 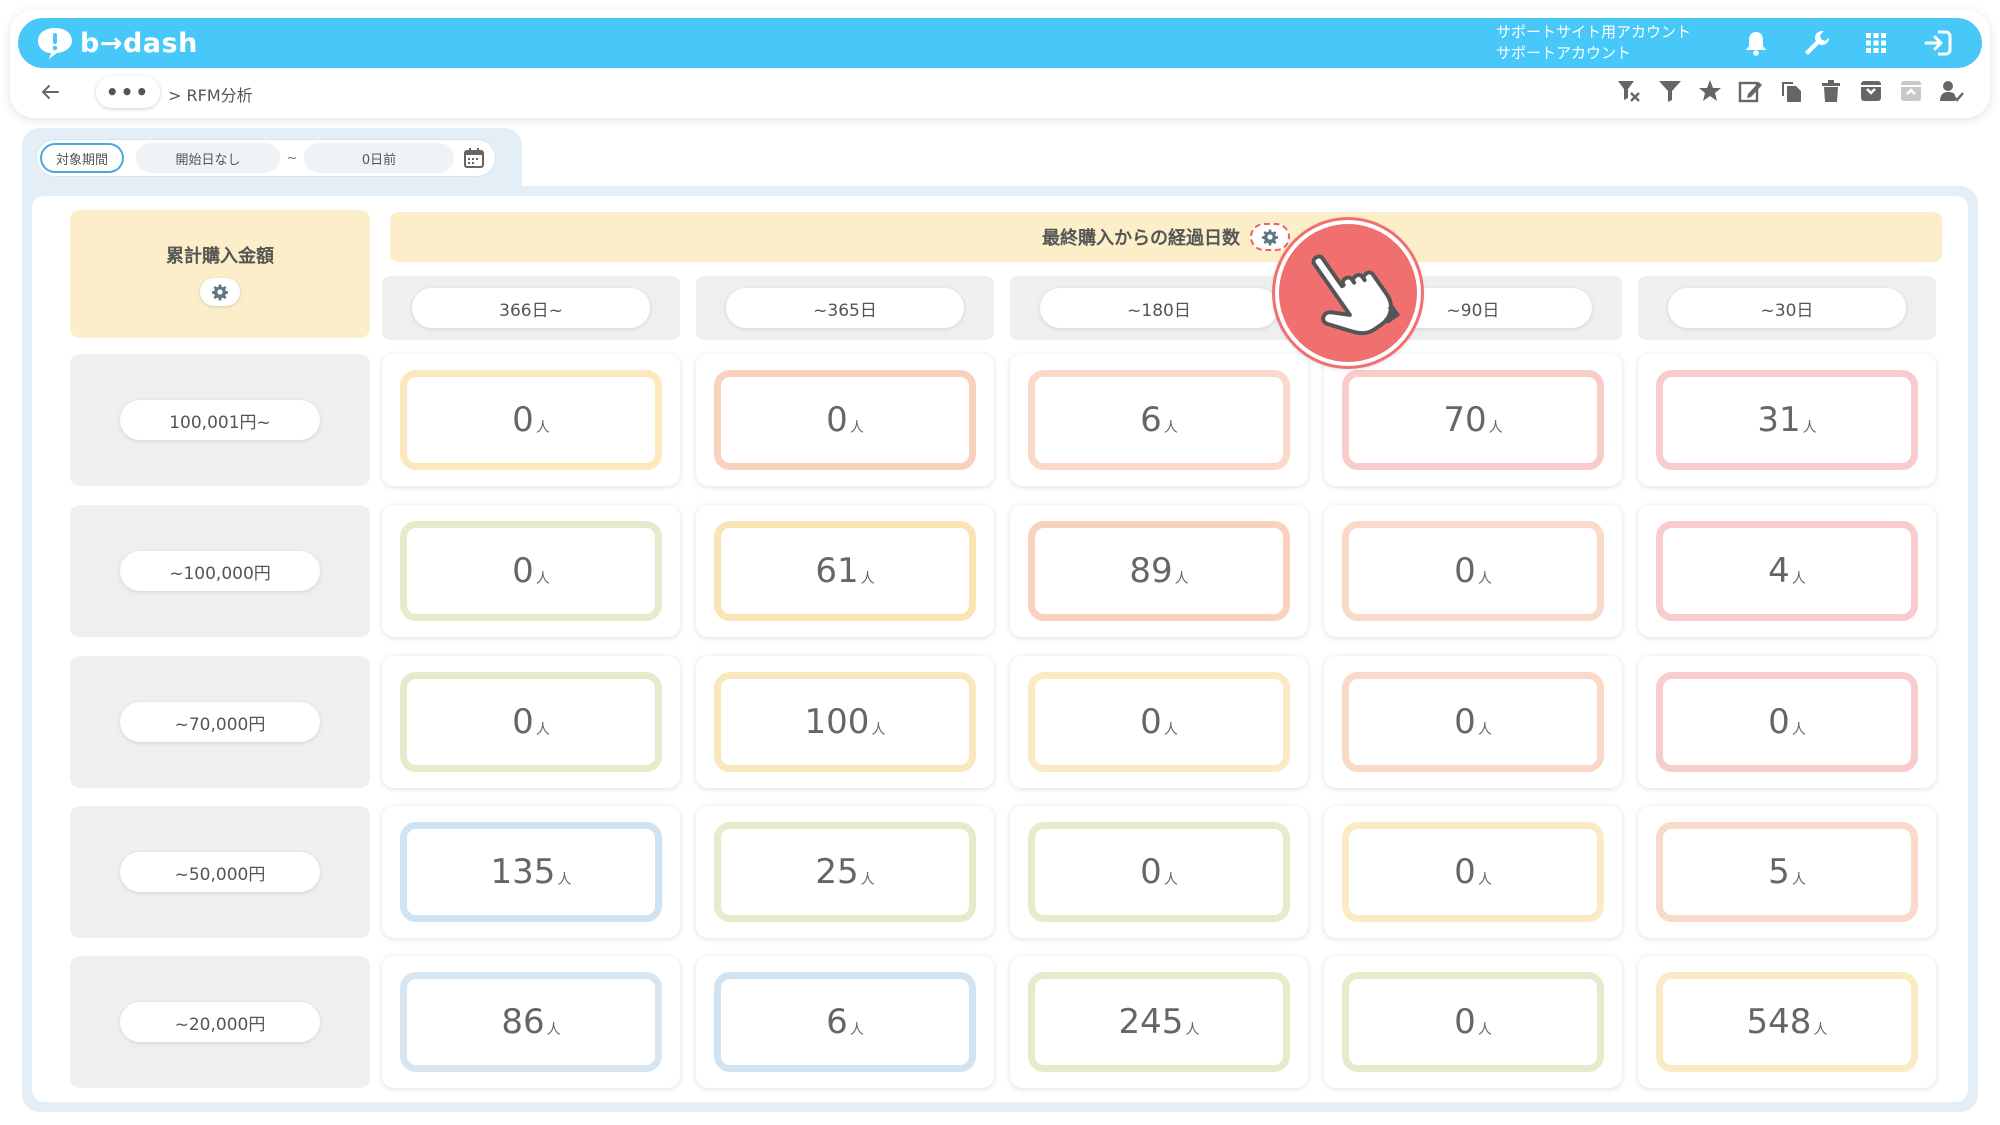 I want to click on row-header-label: 100,001円~, so click(x=220, y=420).